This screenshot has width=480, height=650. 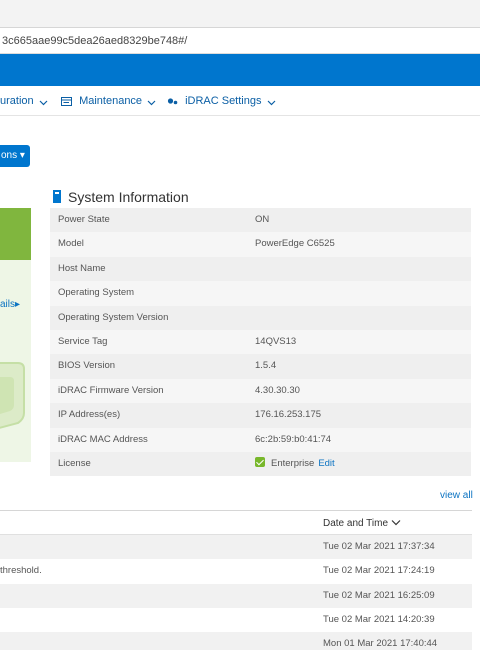 What do you see at coordinates (236, 523) in the screenshot?
I see `table-header: Date and Time` at bounding box center [236, 523].